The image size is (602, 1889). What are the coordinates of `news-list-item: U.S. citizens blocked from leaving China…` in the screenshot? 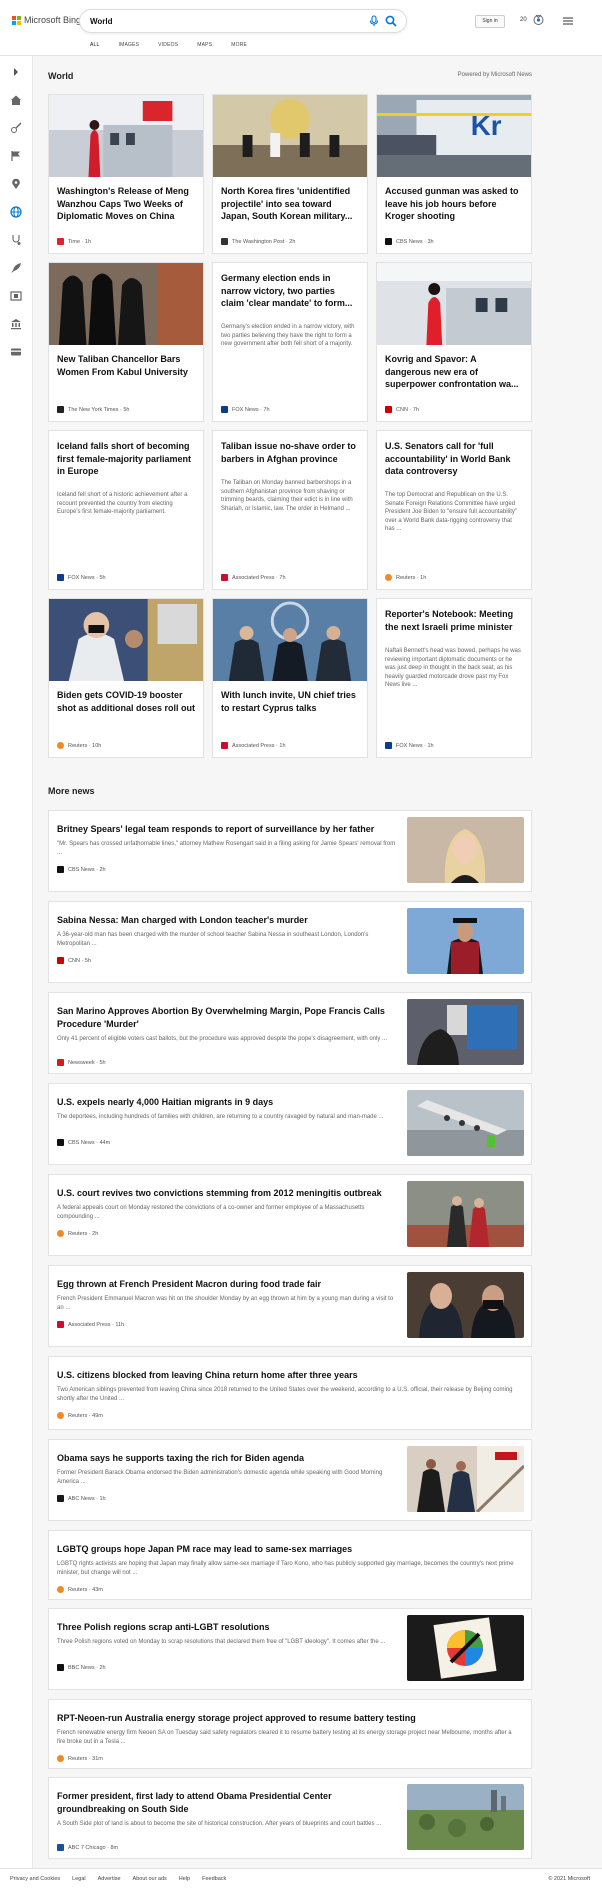 It's located at (290, 1393).